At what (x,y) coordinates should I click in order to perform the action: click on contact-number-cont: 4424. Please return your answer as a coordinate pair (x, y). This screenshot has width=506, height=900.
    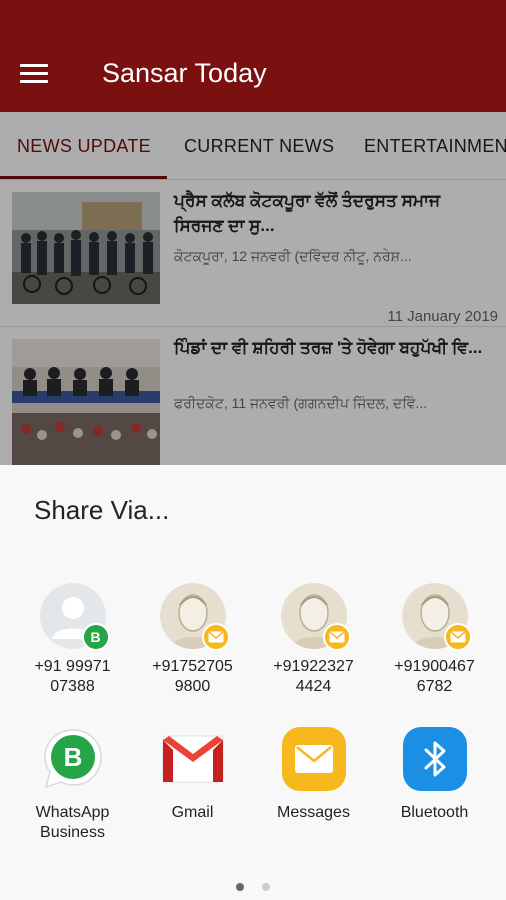
    Looking at the image, I should click on (313, 686).